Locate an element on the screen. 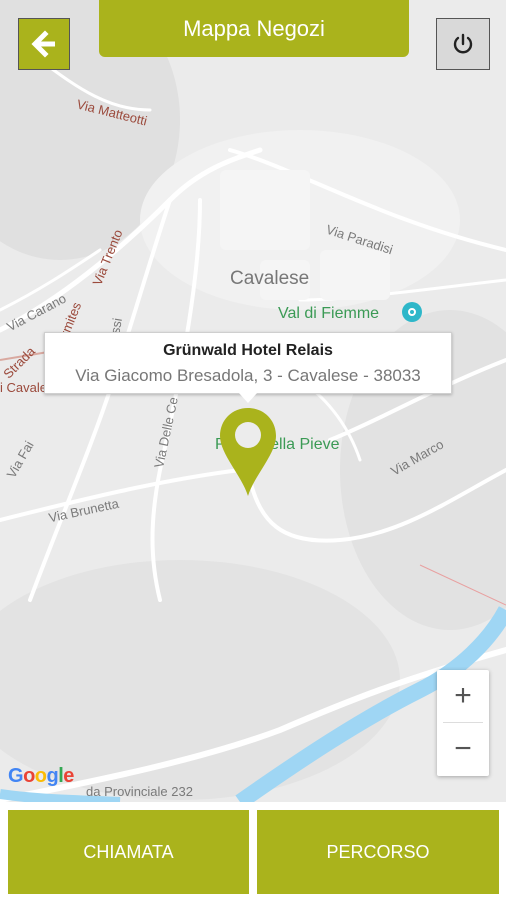 This screenshot has height=900, width=506. power-icon is located at coordinates (463, 43).